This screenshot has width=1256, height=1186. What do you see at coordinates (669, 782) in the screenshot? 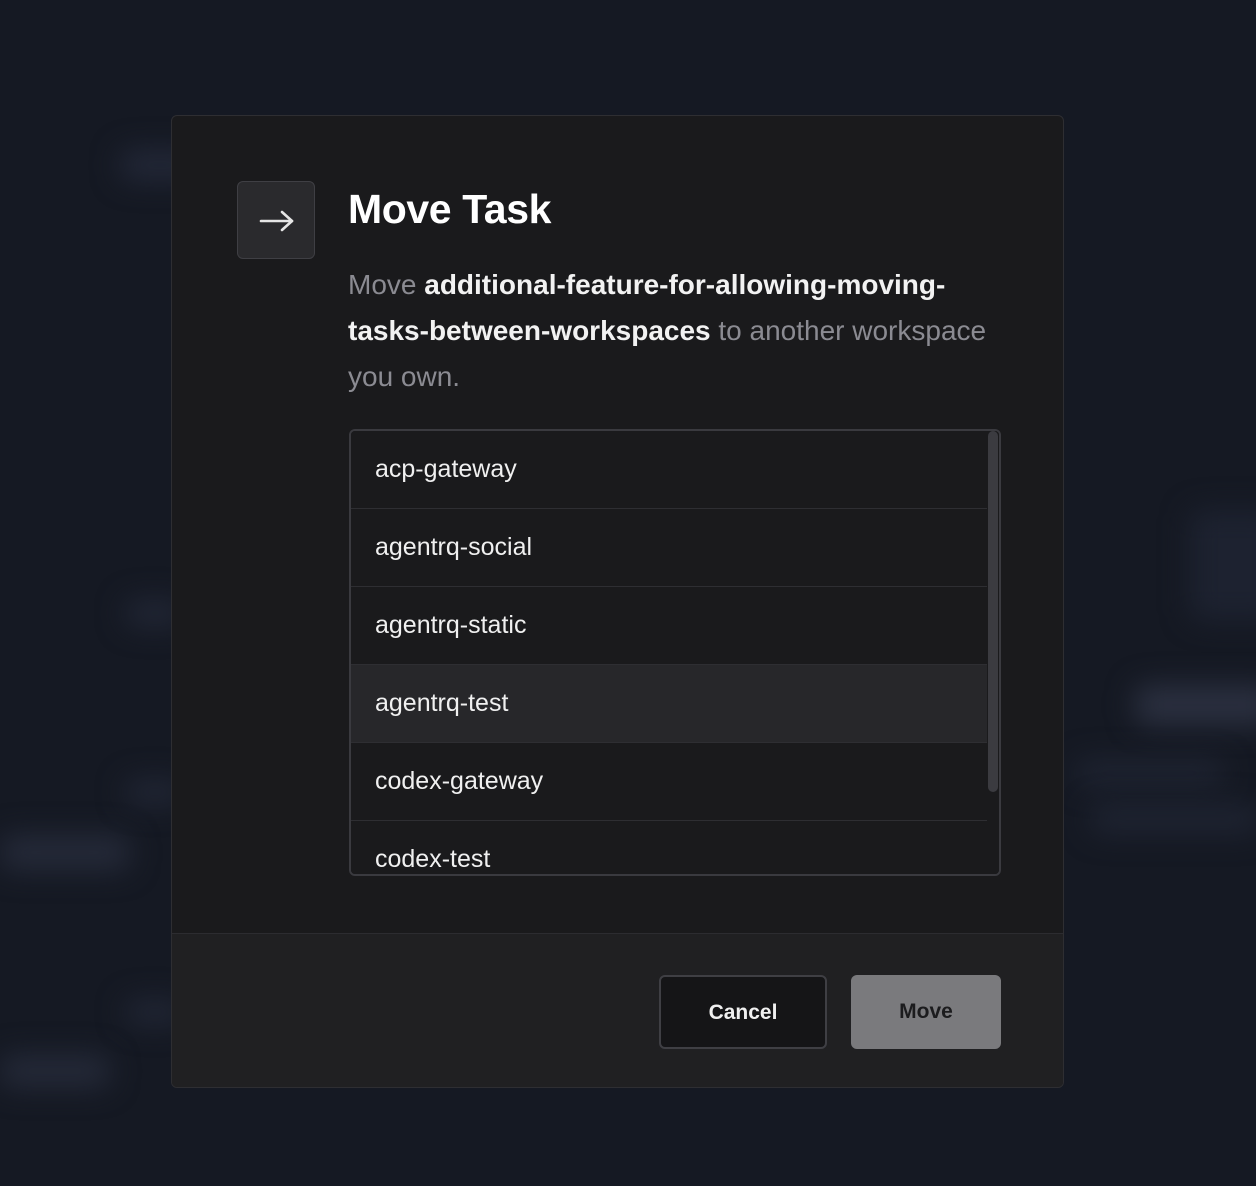
I see `workspace-item-codex-gateway: codex-gateway` at bounding box center [669, 782].